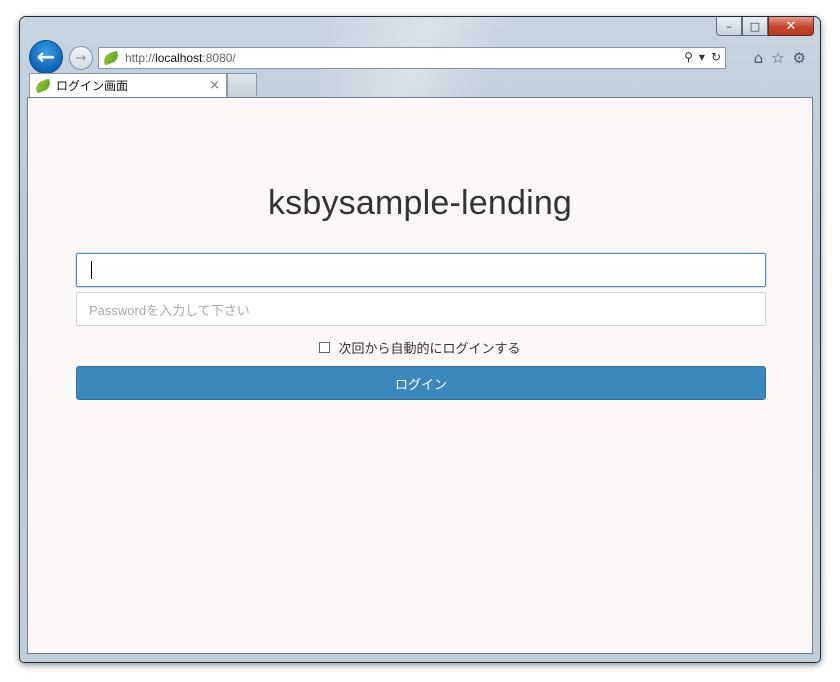 This screenshot has width=840, height=682. Describe the element at coordinates (92, 86) in the screenshot. I see `tab-label: ログイン画面` at that location.